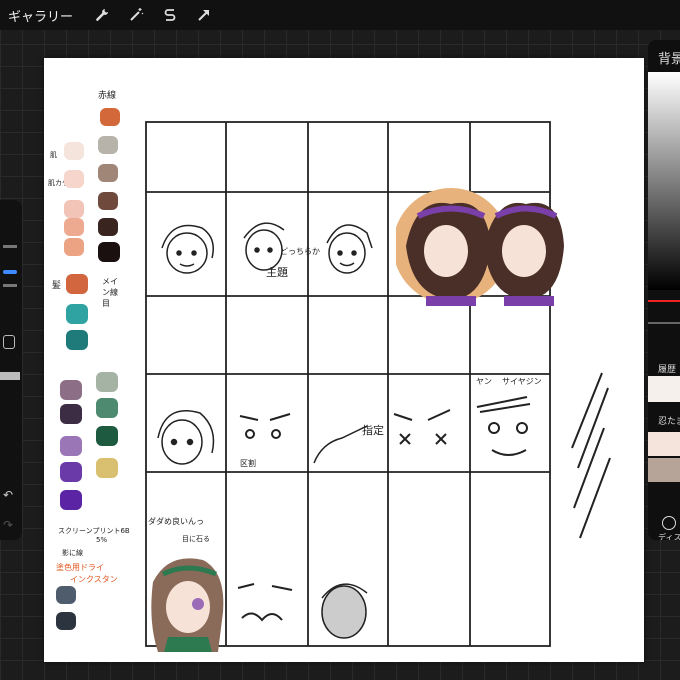 The width and height of the screenshot is (680, 680). What do you see at coordinates (109, 252) in the screenshot?
I see `swatch-black` at bounding box center [109, 252].